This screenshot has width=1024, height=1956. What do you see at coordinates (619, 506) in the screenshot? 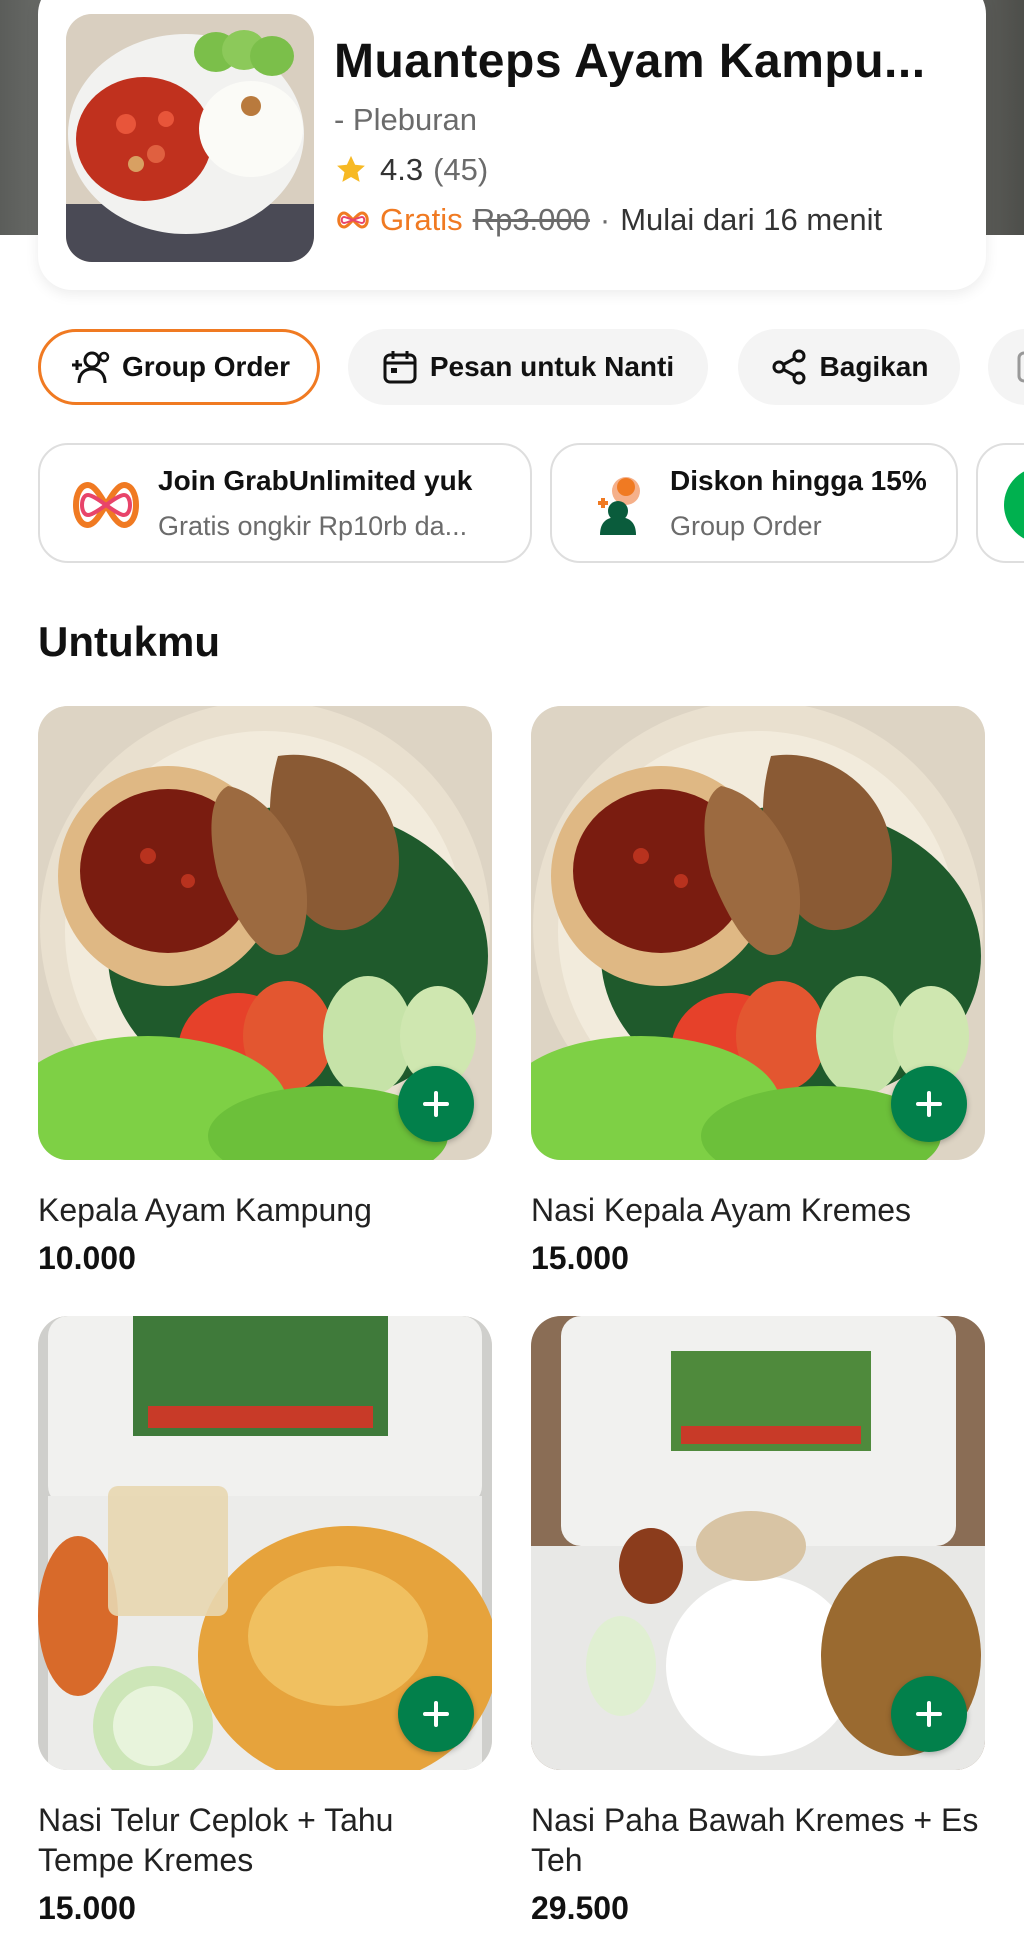
I see `group-discount-icon` at bounding box center [619, 506].